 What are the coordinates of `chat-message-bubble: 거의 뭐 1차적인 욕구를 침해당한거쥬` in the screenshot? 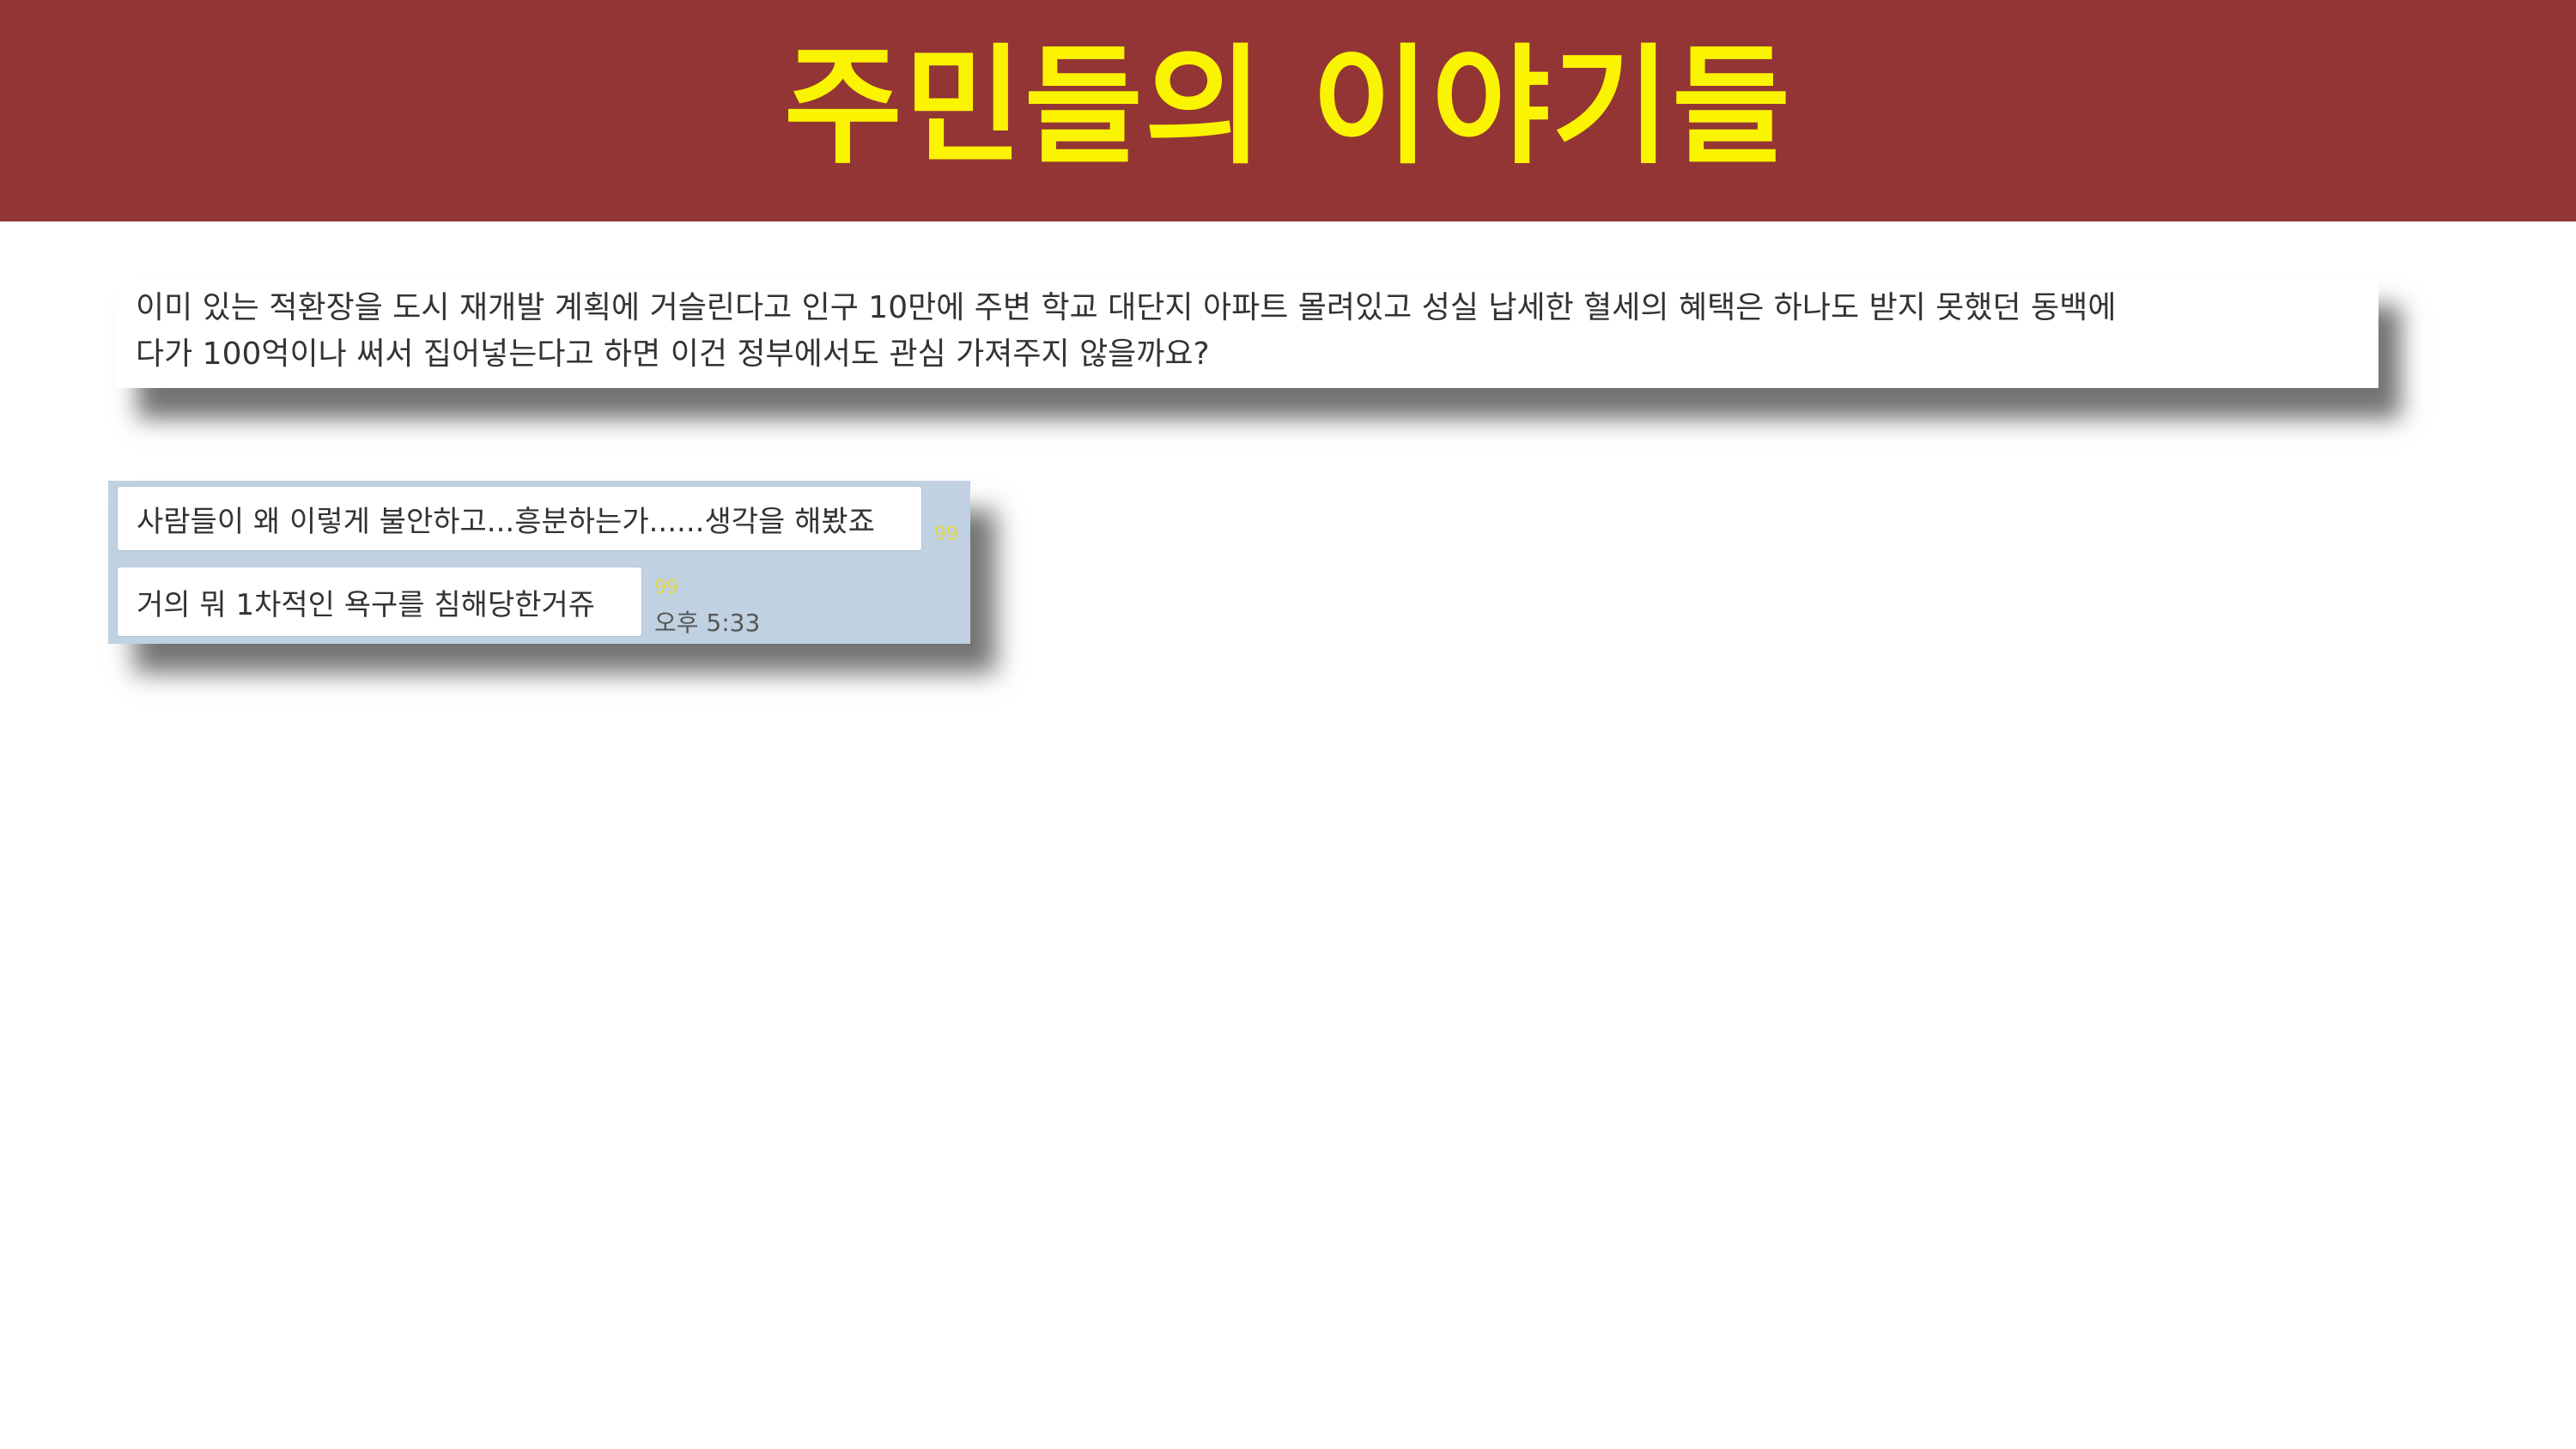 It's located at (379, 602).